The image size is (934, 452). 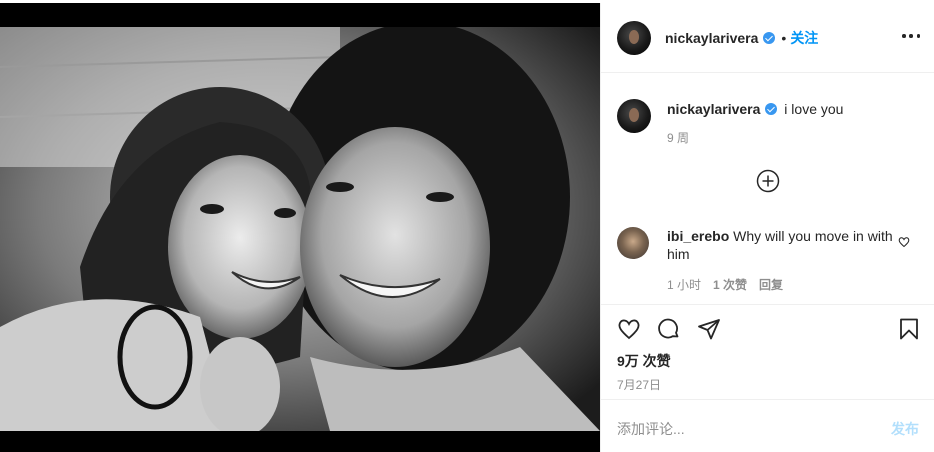 I want to click on bookmark-icon, so click(x=909, y=329).